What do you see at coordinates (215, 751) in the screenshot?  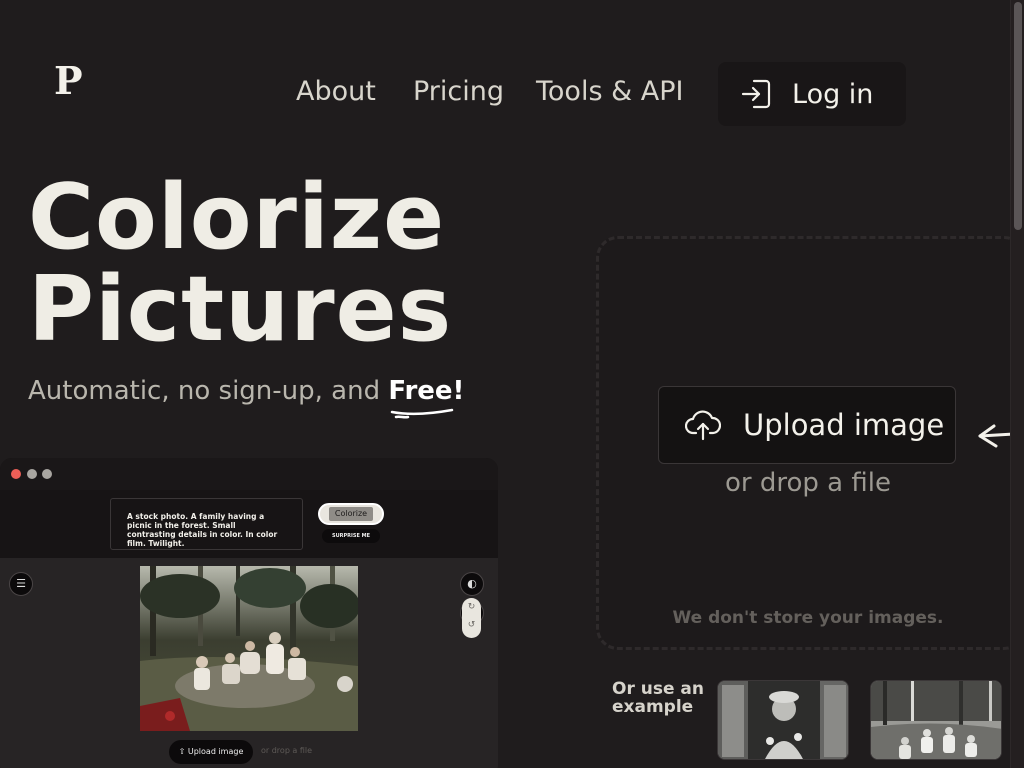 I see `preview-upload-label: Upload image` at bounding box center [215, 751].